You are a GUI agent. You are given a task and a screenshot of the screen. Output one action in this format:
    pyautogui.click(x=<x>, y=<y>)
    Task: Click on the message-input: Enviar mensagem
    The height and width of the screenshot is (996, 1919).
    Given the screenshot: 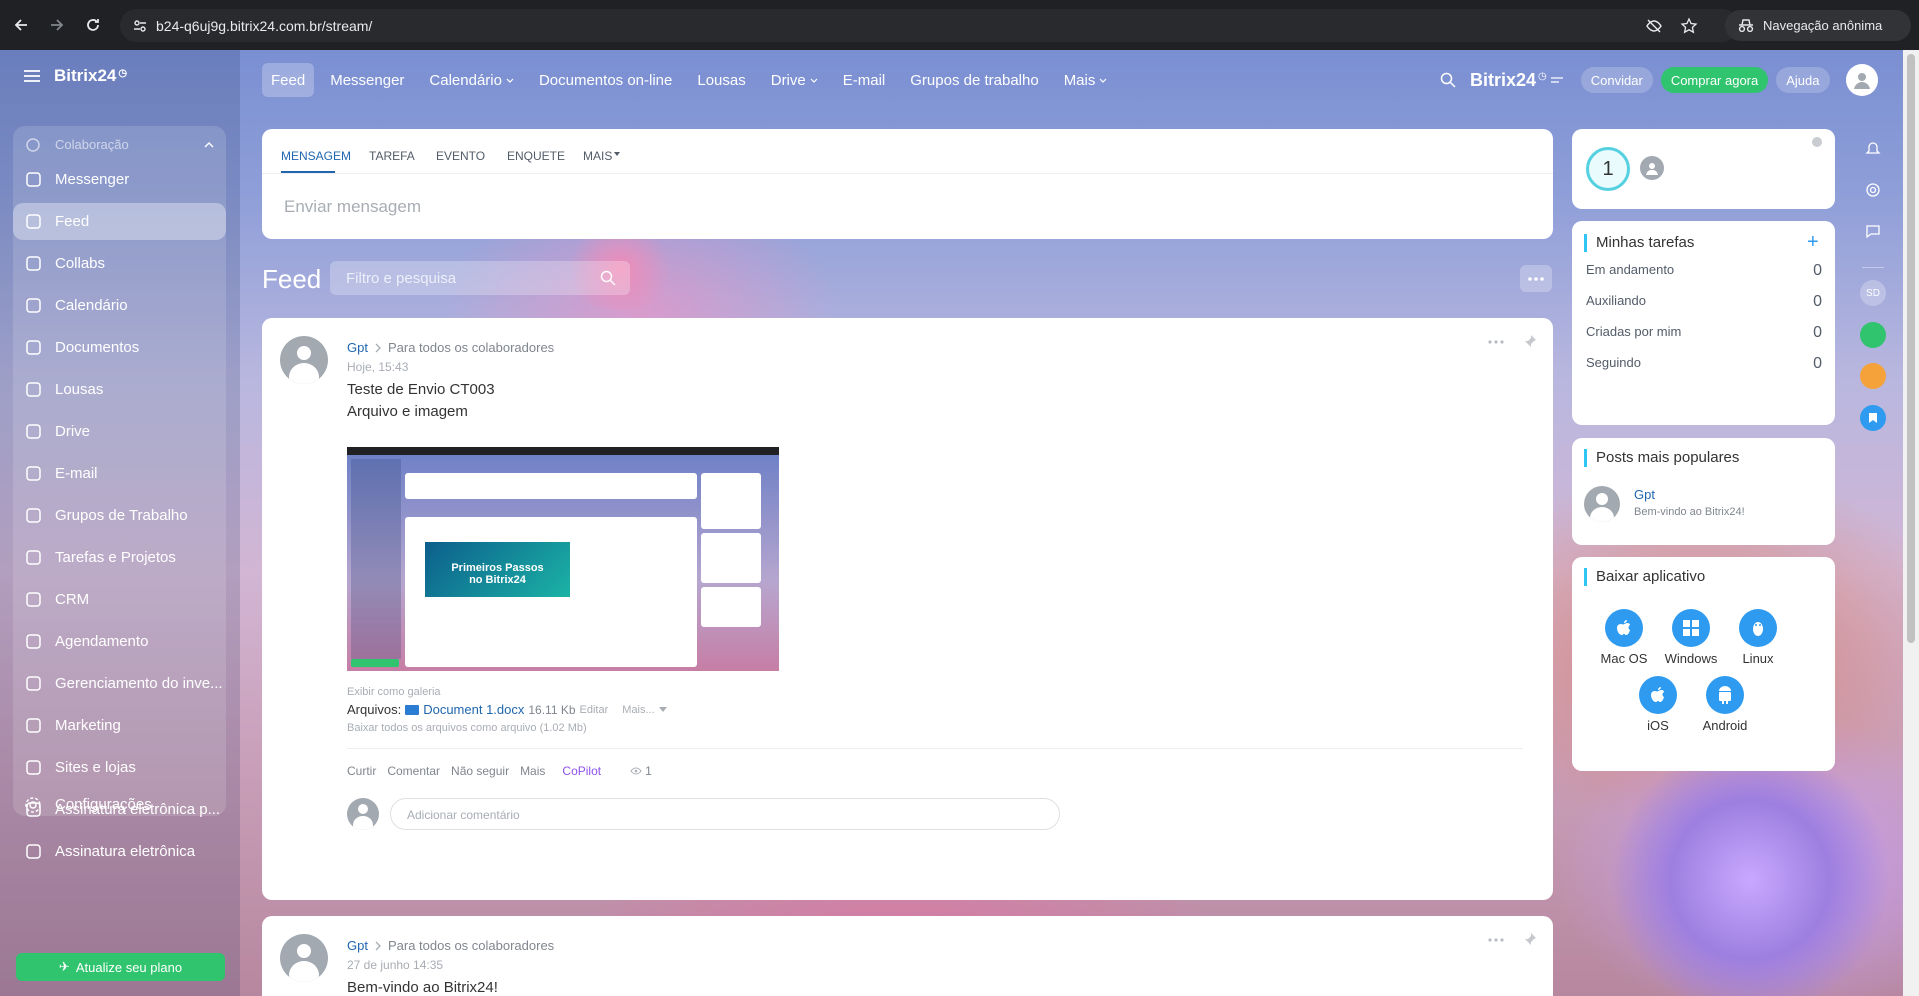 What is the action you would take?
    pyautogui.click(x=904, y=205)
    